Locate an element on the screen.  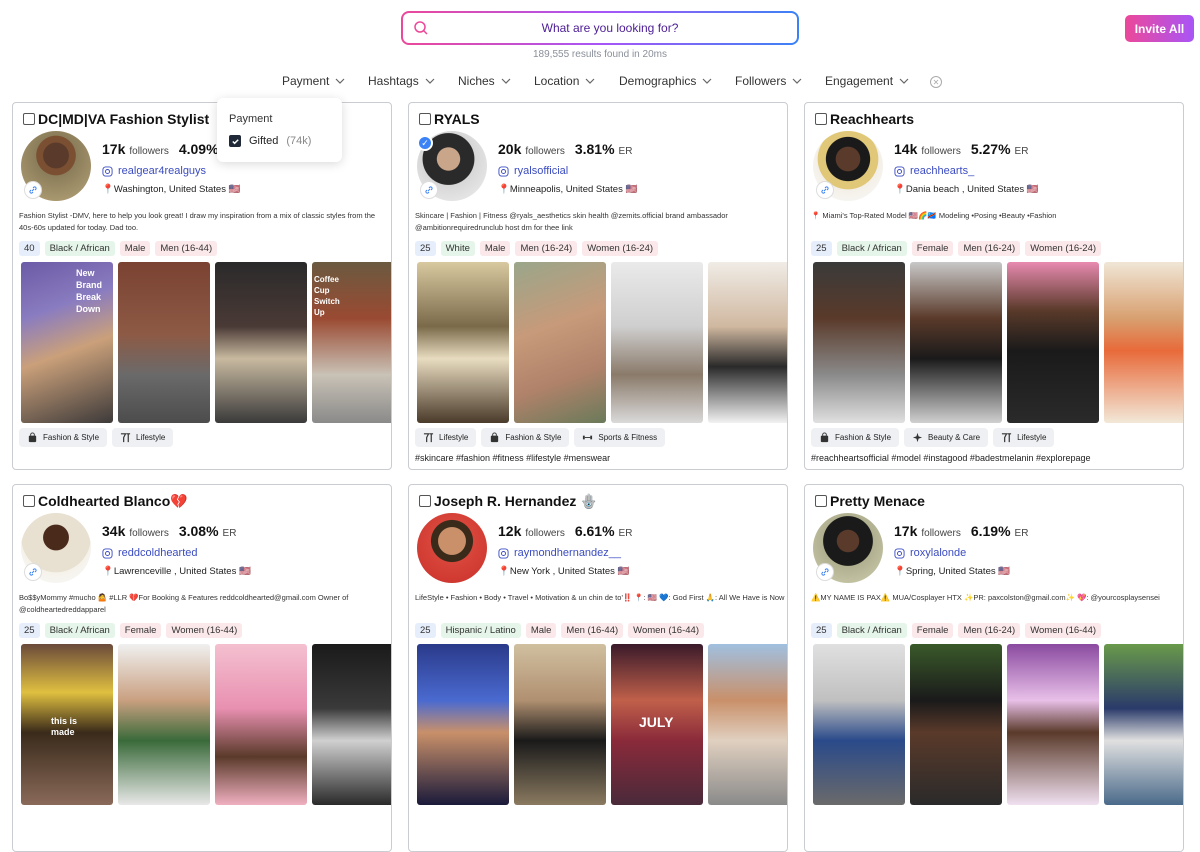
filter-demographics: Demographics is located at coordinates (665, 81).